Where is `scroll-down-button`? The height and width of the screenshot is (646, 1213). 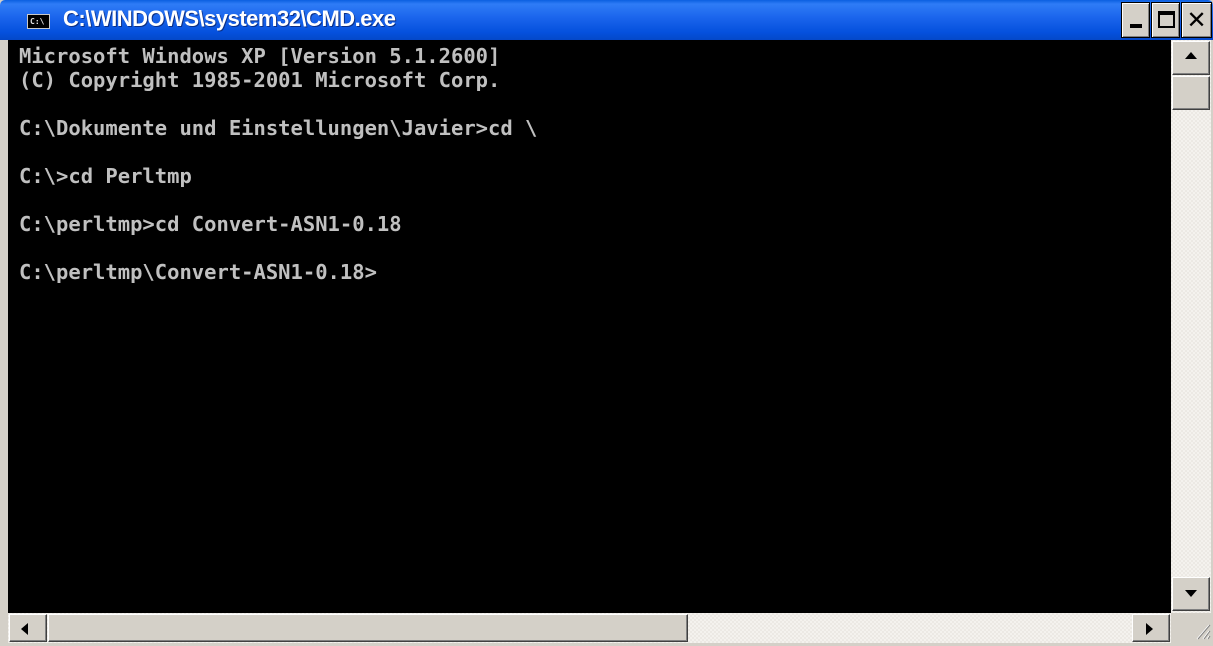 scroll-down-button is located at coordinates (1191, 594).